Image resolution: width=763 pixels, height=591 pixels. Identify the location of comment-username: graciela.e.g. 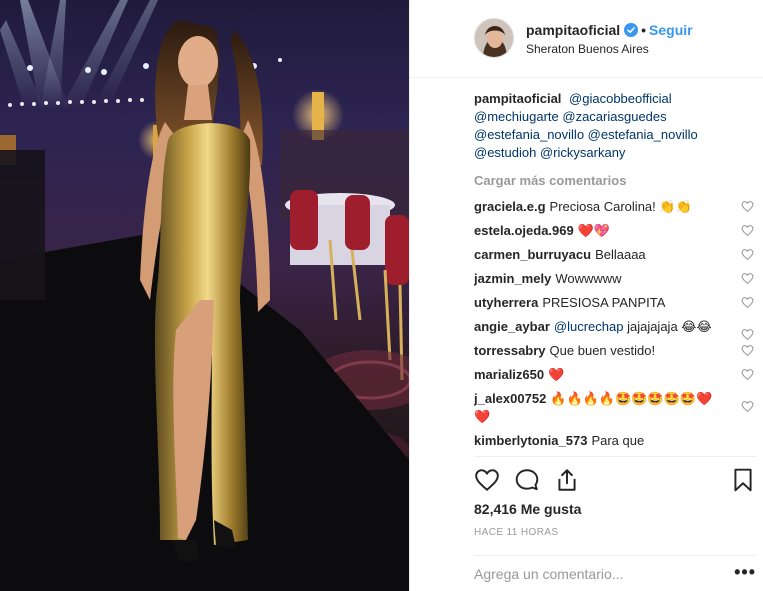
(510, 206).